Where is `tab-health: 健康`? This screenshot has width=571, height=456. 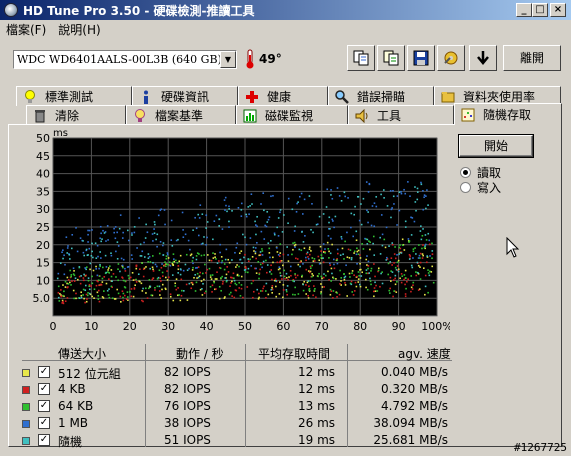 tab-health: 健康 is located at coordinates (283, 96).